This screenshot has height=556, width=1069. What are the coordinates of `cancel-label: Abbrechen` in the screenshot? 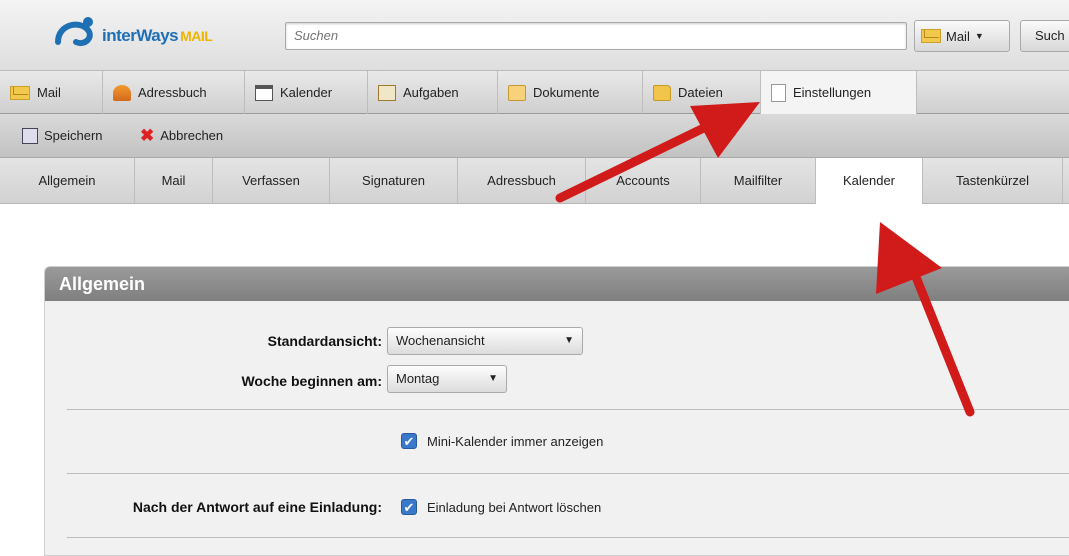 It's located at (192, 135).